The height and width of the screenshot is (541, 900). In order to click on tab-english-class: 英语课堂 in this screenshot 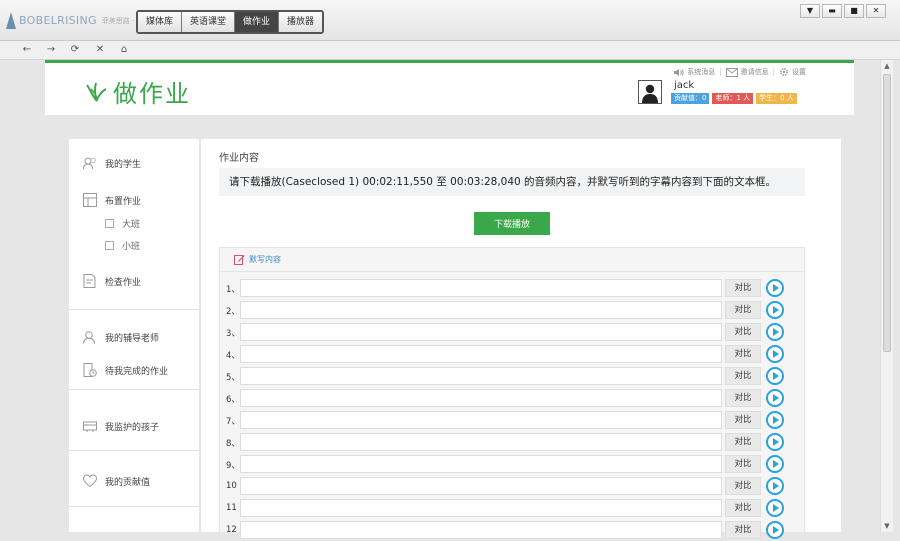, I will do `click(209, 22)`.